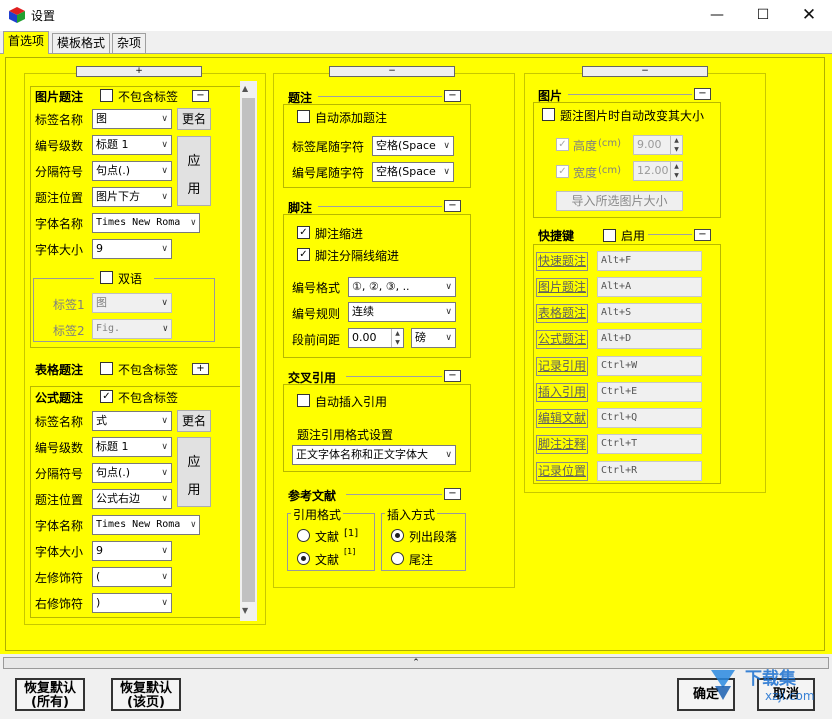 The image size is (832, 719). What do you see at coordinates (649, 471) in the screenshot?
I see `hotkey-record-pos-field: Ctrl+R` at bounding box center [649, 471].